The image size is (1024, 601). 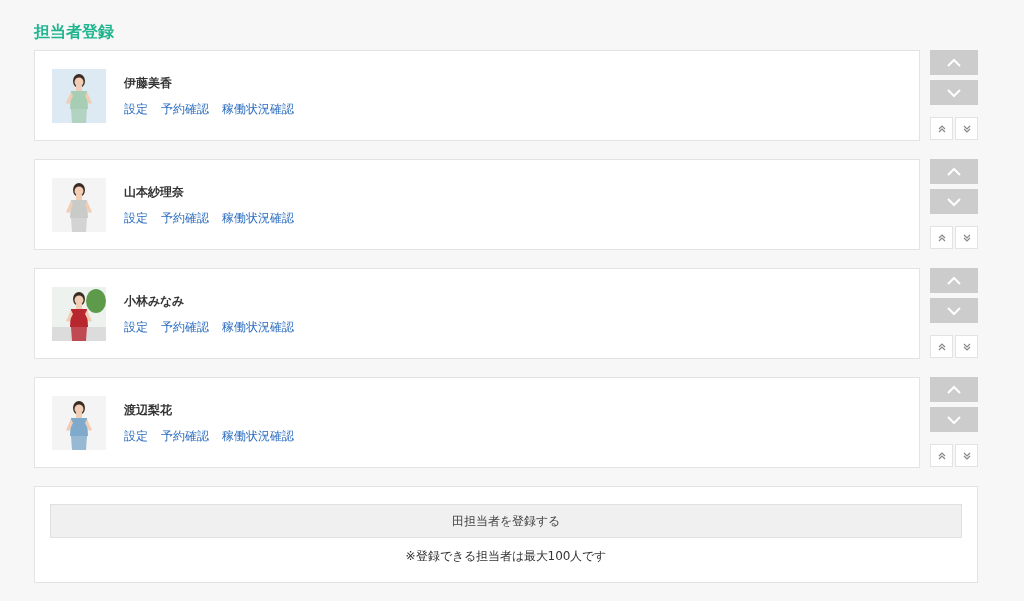 What do you see at coordinates (74, 32) in the screenshot?
I see `page-title: 担当者登録` at bounding box center [74, 32].